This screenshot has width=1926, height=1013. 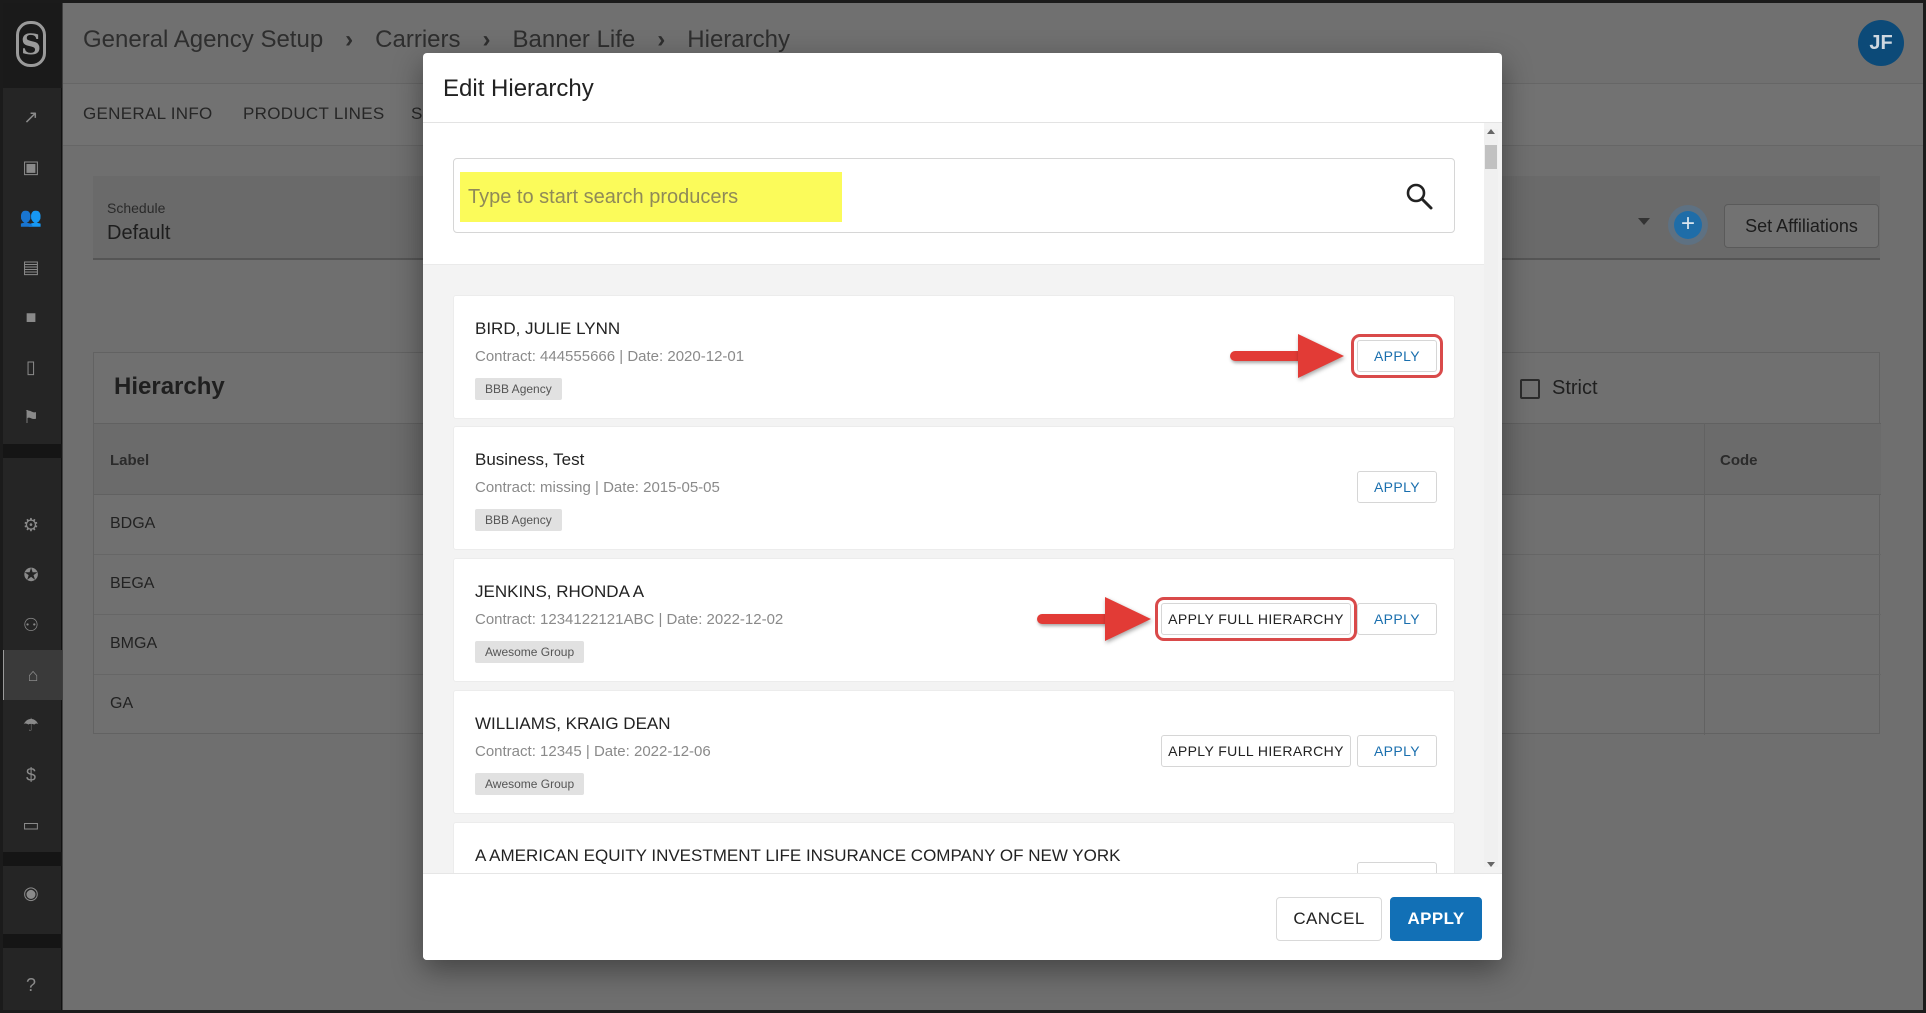 I want to click on producer-meta: Contract: 12345 | Date: 2022-12-06, so click(x=593, y=751).